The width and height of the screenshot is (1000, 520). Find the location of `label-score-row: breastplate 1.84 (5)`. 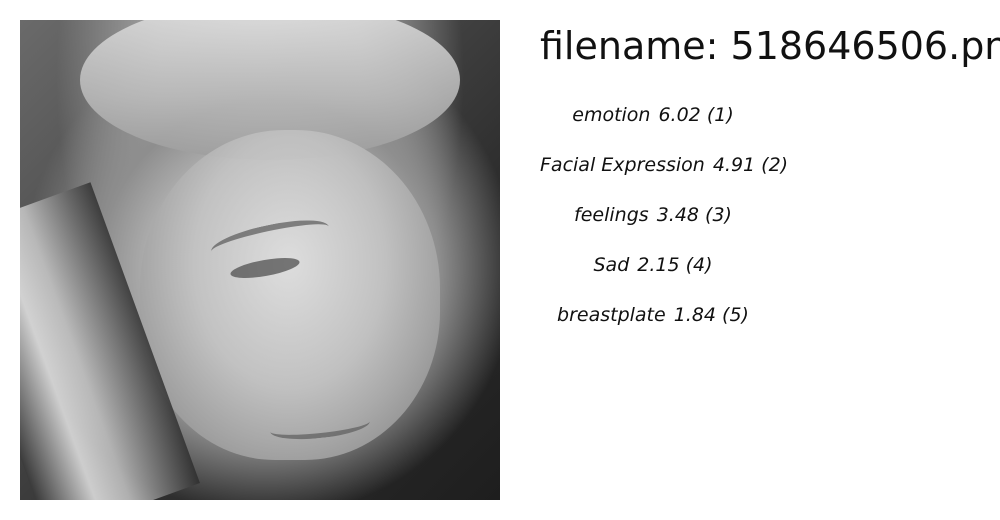

label-score-row: breastplate 1.84 (5) is located at coordinates (653, 325).